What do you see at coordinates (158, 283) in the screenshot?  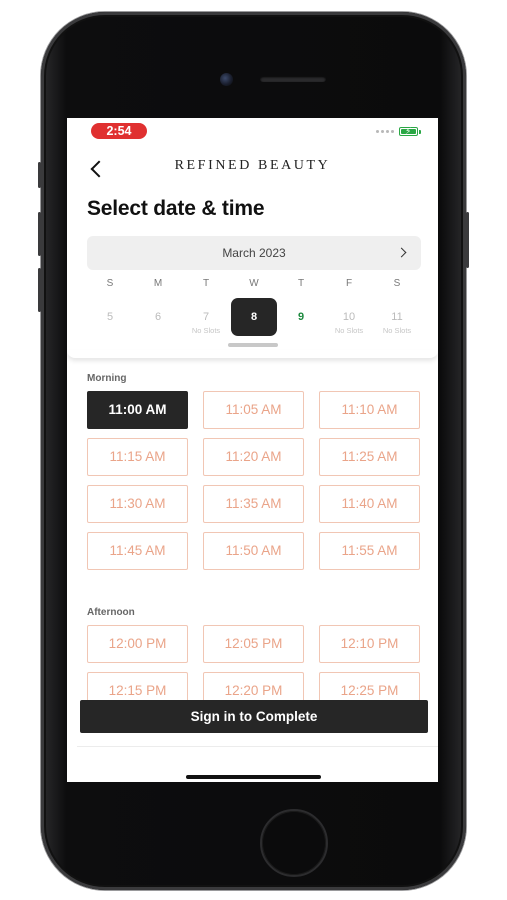 I see `weekday-letter: M` at bounding box center [158, 283].